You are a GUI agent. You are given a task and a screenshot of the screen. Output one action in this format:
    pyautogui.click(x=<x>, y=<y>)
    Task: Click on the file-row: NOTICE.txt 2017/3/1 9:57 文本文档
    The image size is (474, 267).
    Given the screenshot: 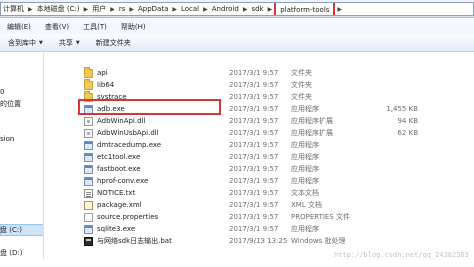 What is the action you would take?
    pyautogui.click(x=279, y=193)
    